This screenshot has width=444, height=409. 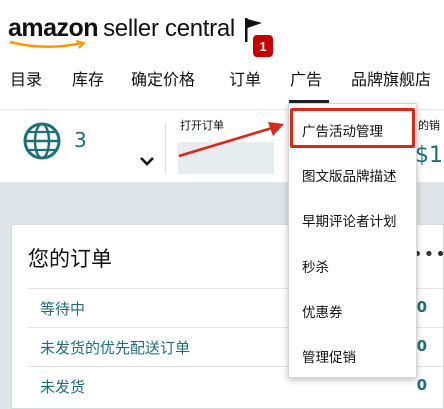 I want to click on nav-item-brand-store: 品牌旗舰店, so click(x=391, y=78).